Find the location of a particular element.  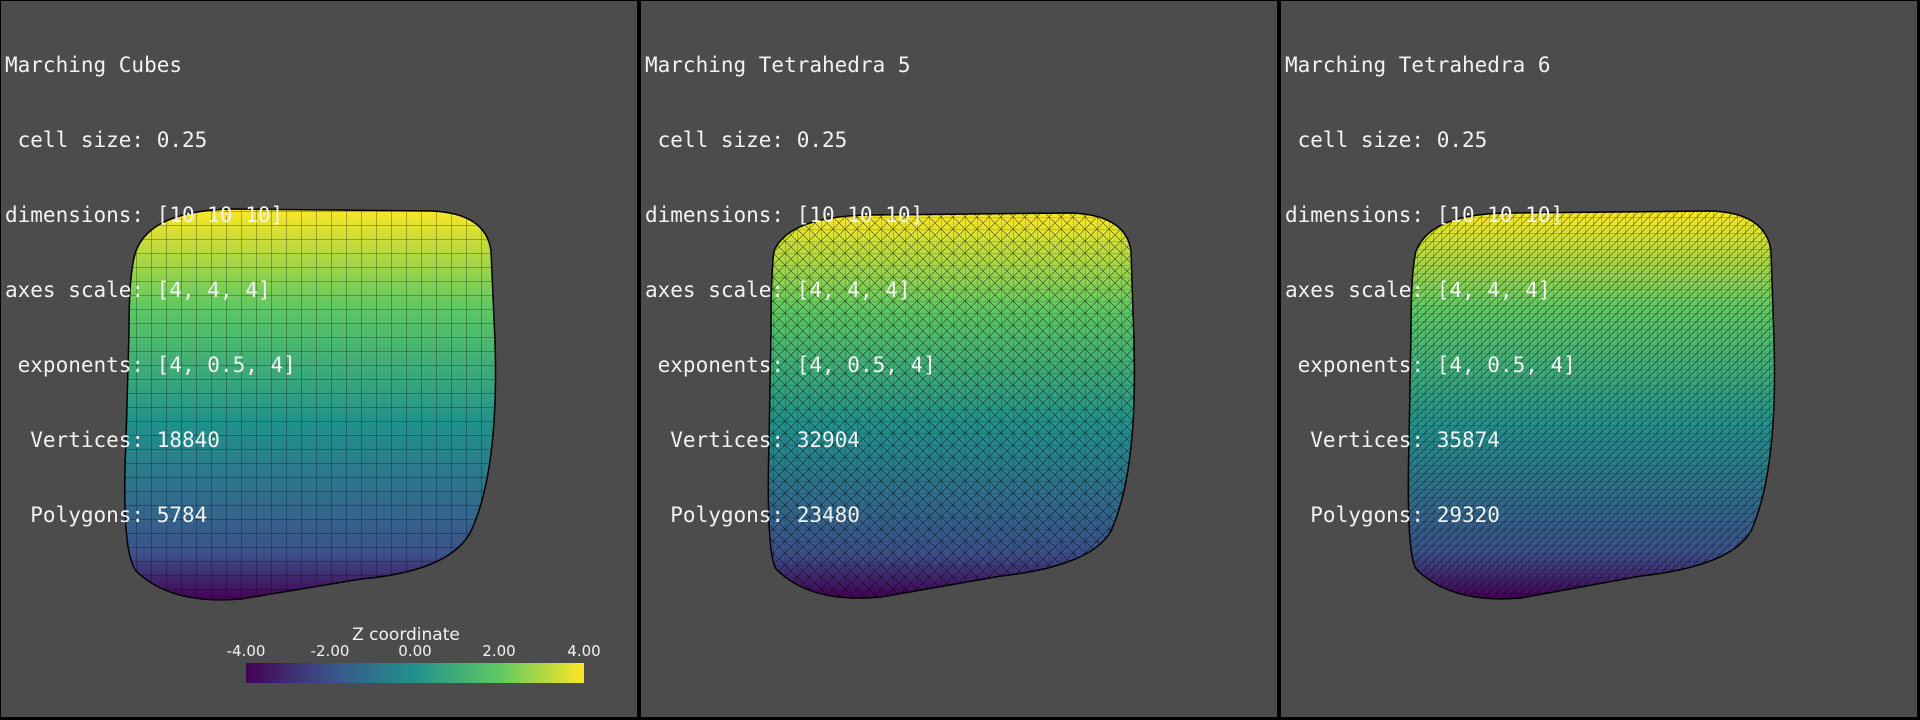

scalar-colorbar: Z coordinate -4.00 -2.00 0.00 2.00 4.00 is located at coordinates (408, 655).